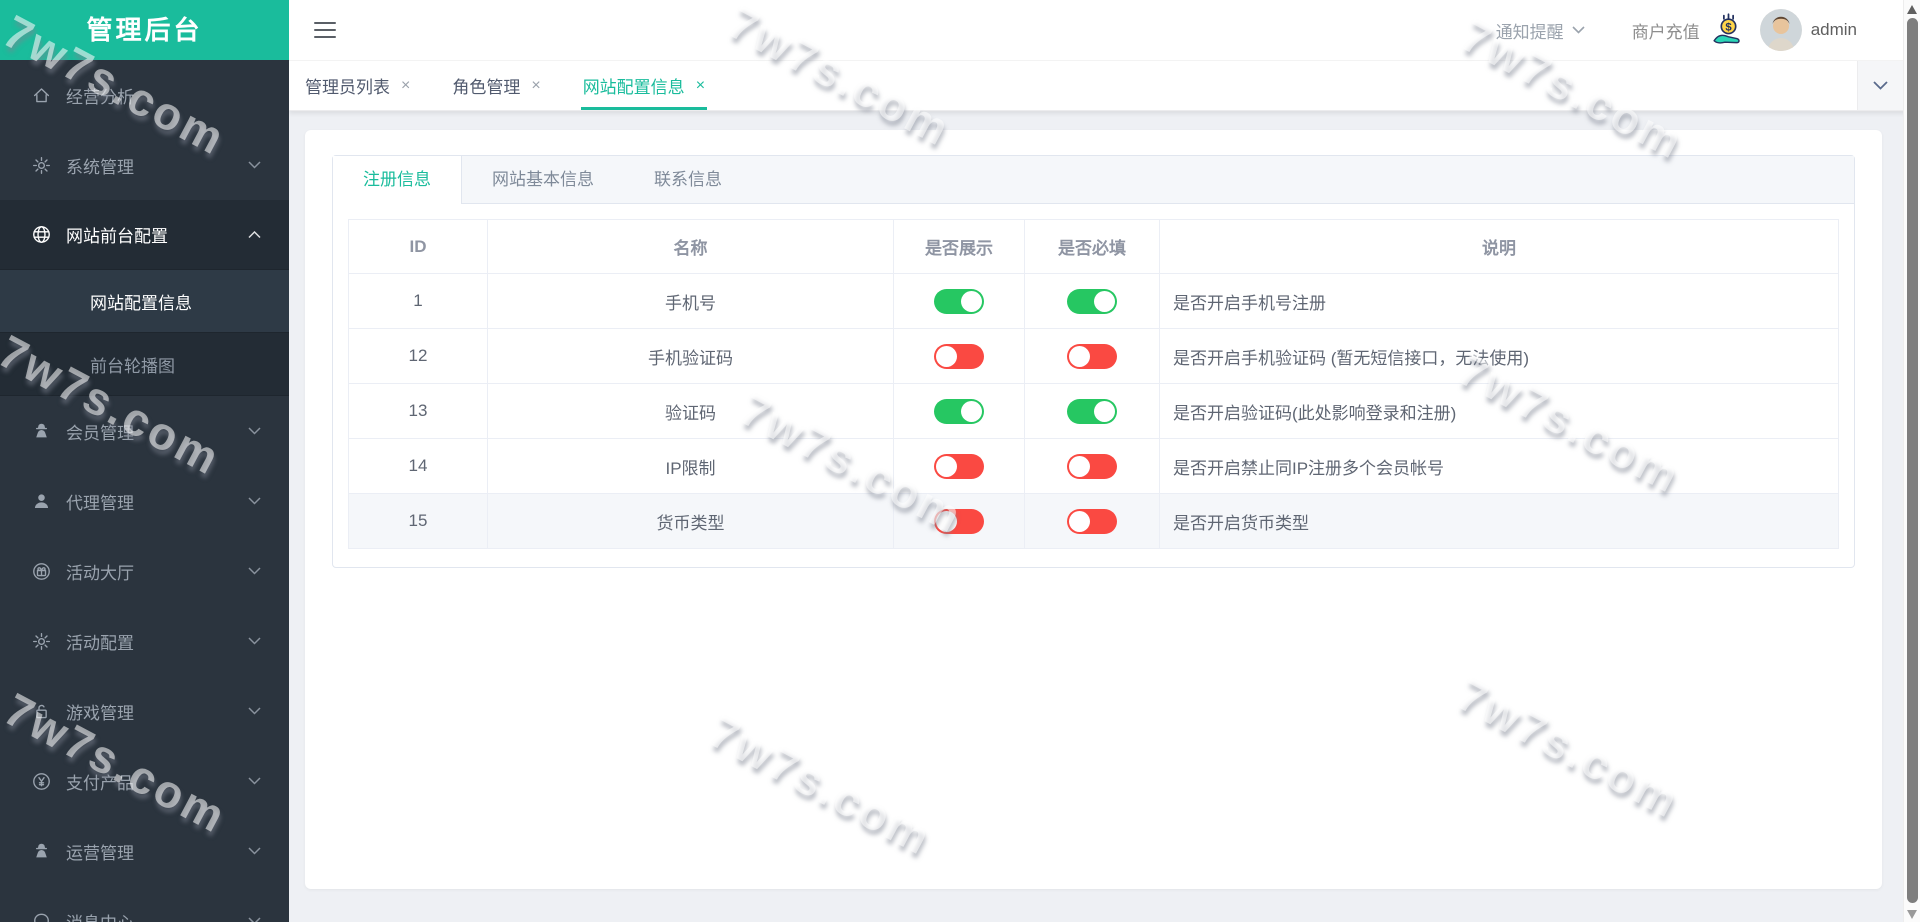 This screenshot has width=1920, height=922. What do you see at coordinates (1834, 30) in the screenshot?
I see `username: admin` at bounding box center [1834, 30].